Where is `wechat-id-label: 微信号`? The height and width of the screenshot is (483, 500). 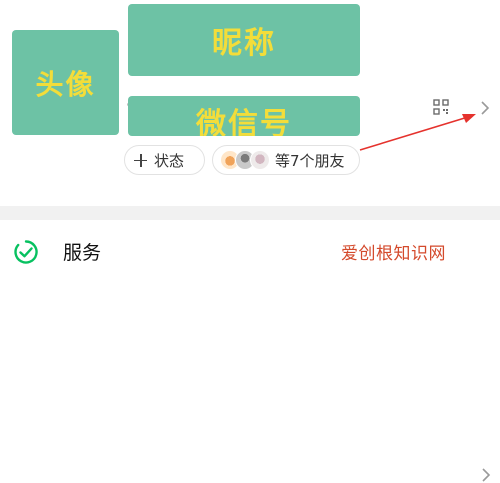
wechat-id-label: 微信号 is located at coordinates (244, 122).